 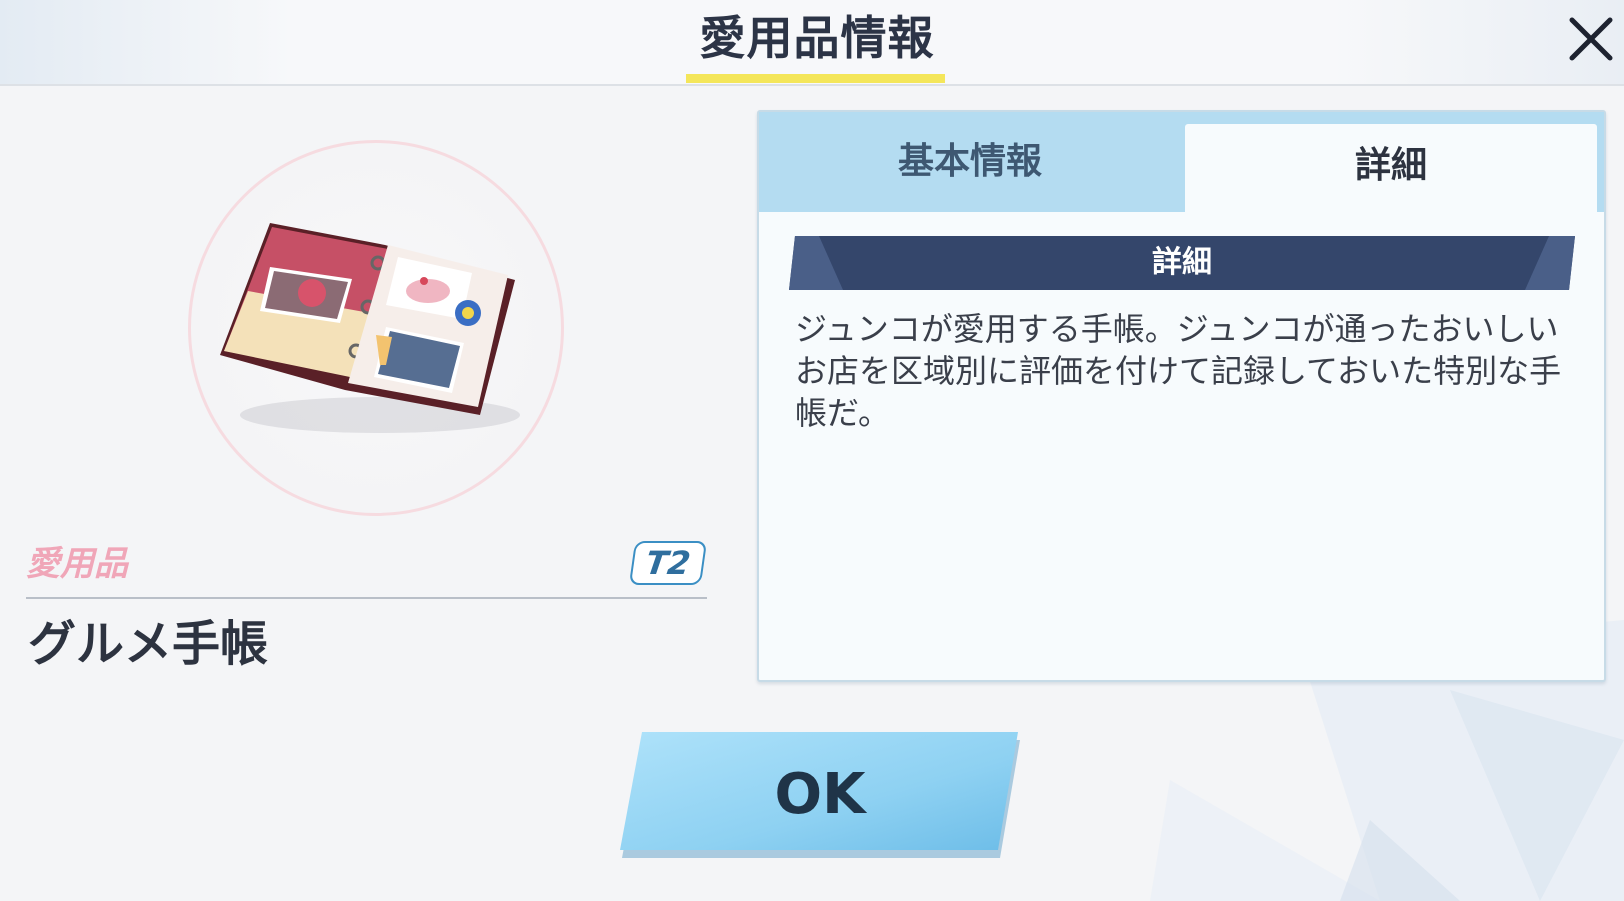 What do you see at coordinates (366, 598) in the screenshot?
I see `divider` at bounding box center [366, 598].